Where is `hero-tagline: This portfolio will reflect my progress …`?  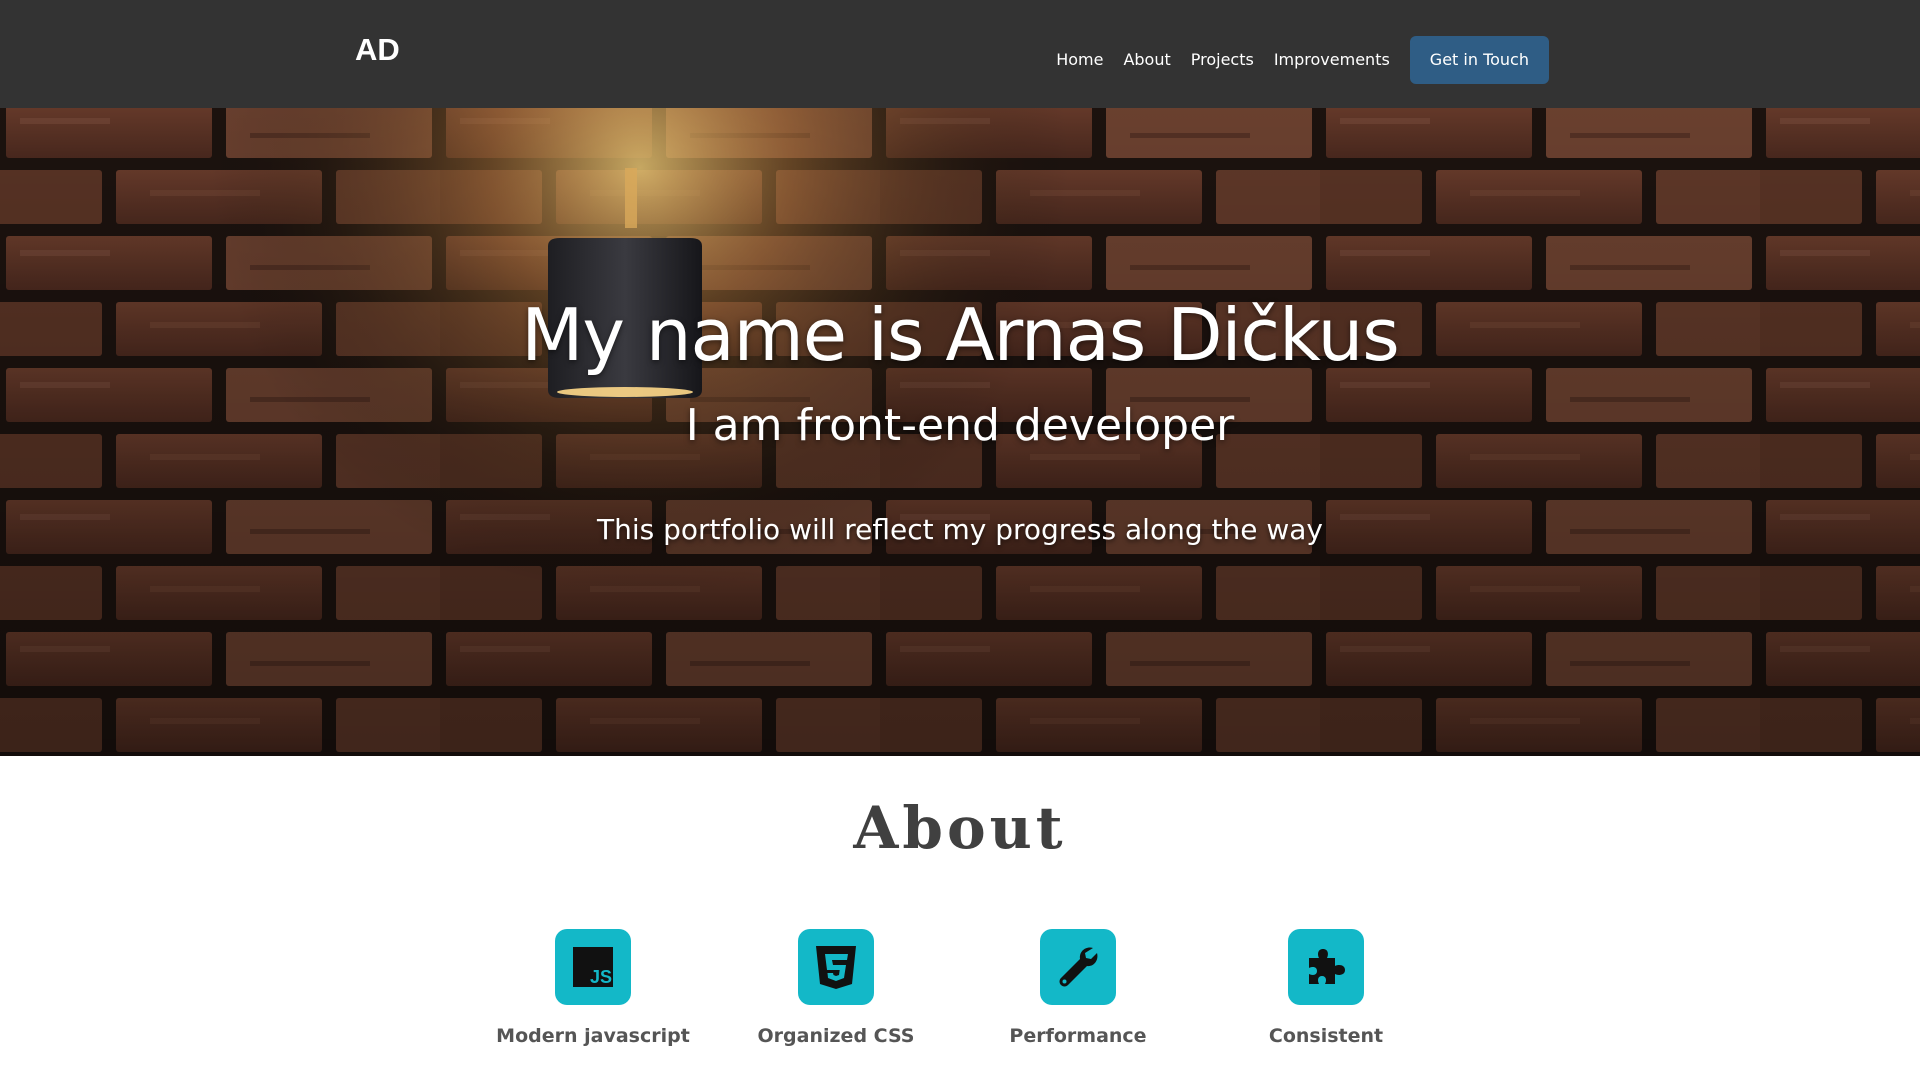
hero-tagline: This portfolio will reflect my progress … is located at coordinates (960, 529).